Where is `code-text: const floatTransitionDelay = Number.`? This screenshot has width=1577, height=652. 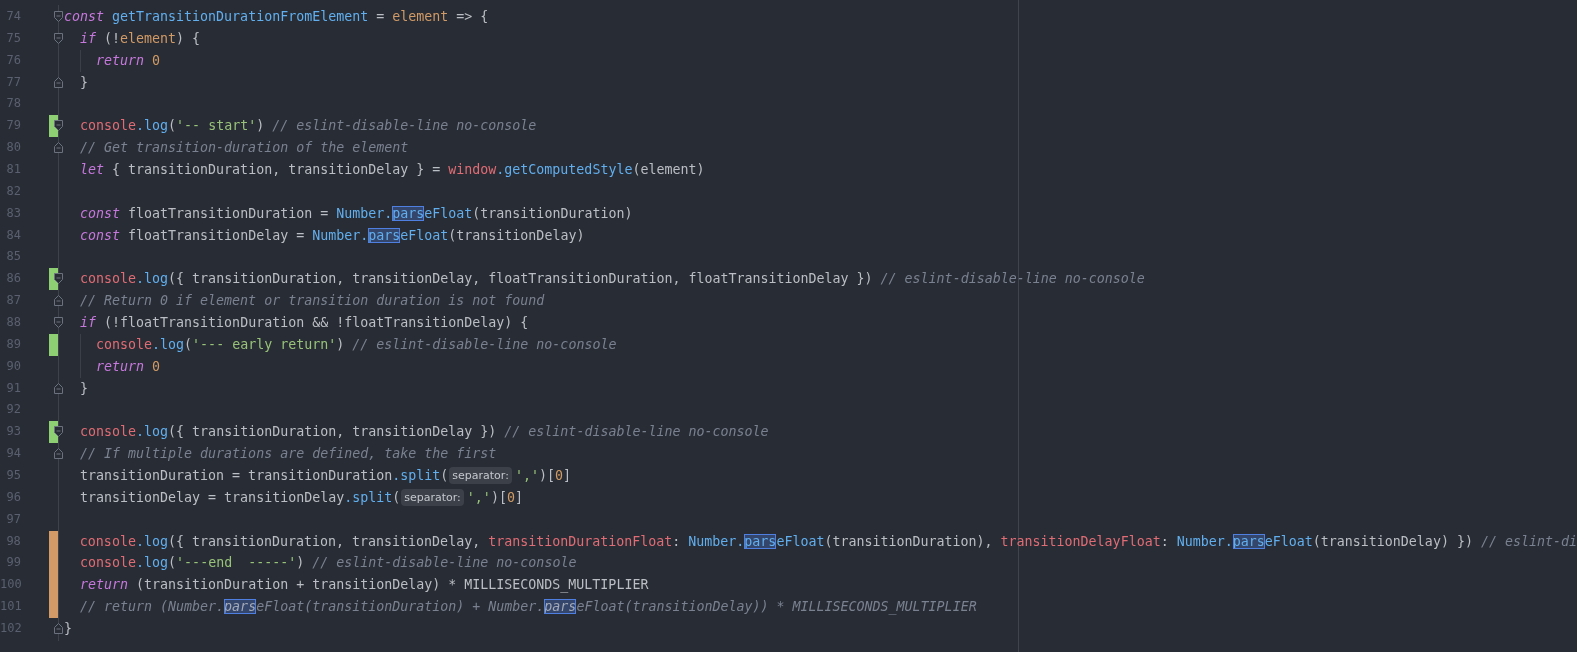
code-text: const floatTransitionDelay = Number. is located at coordinates (224, 235).